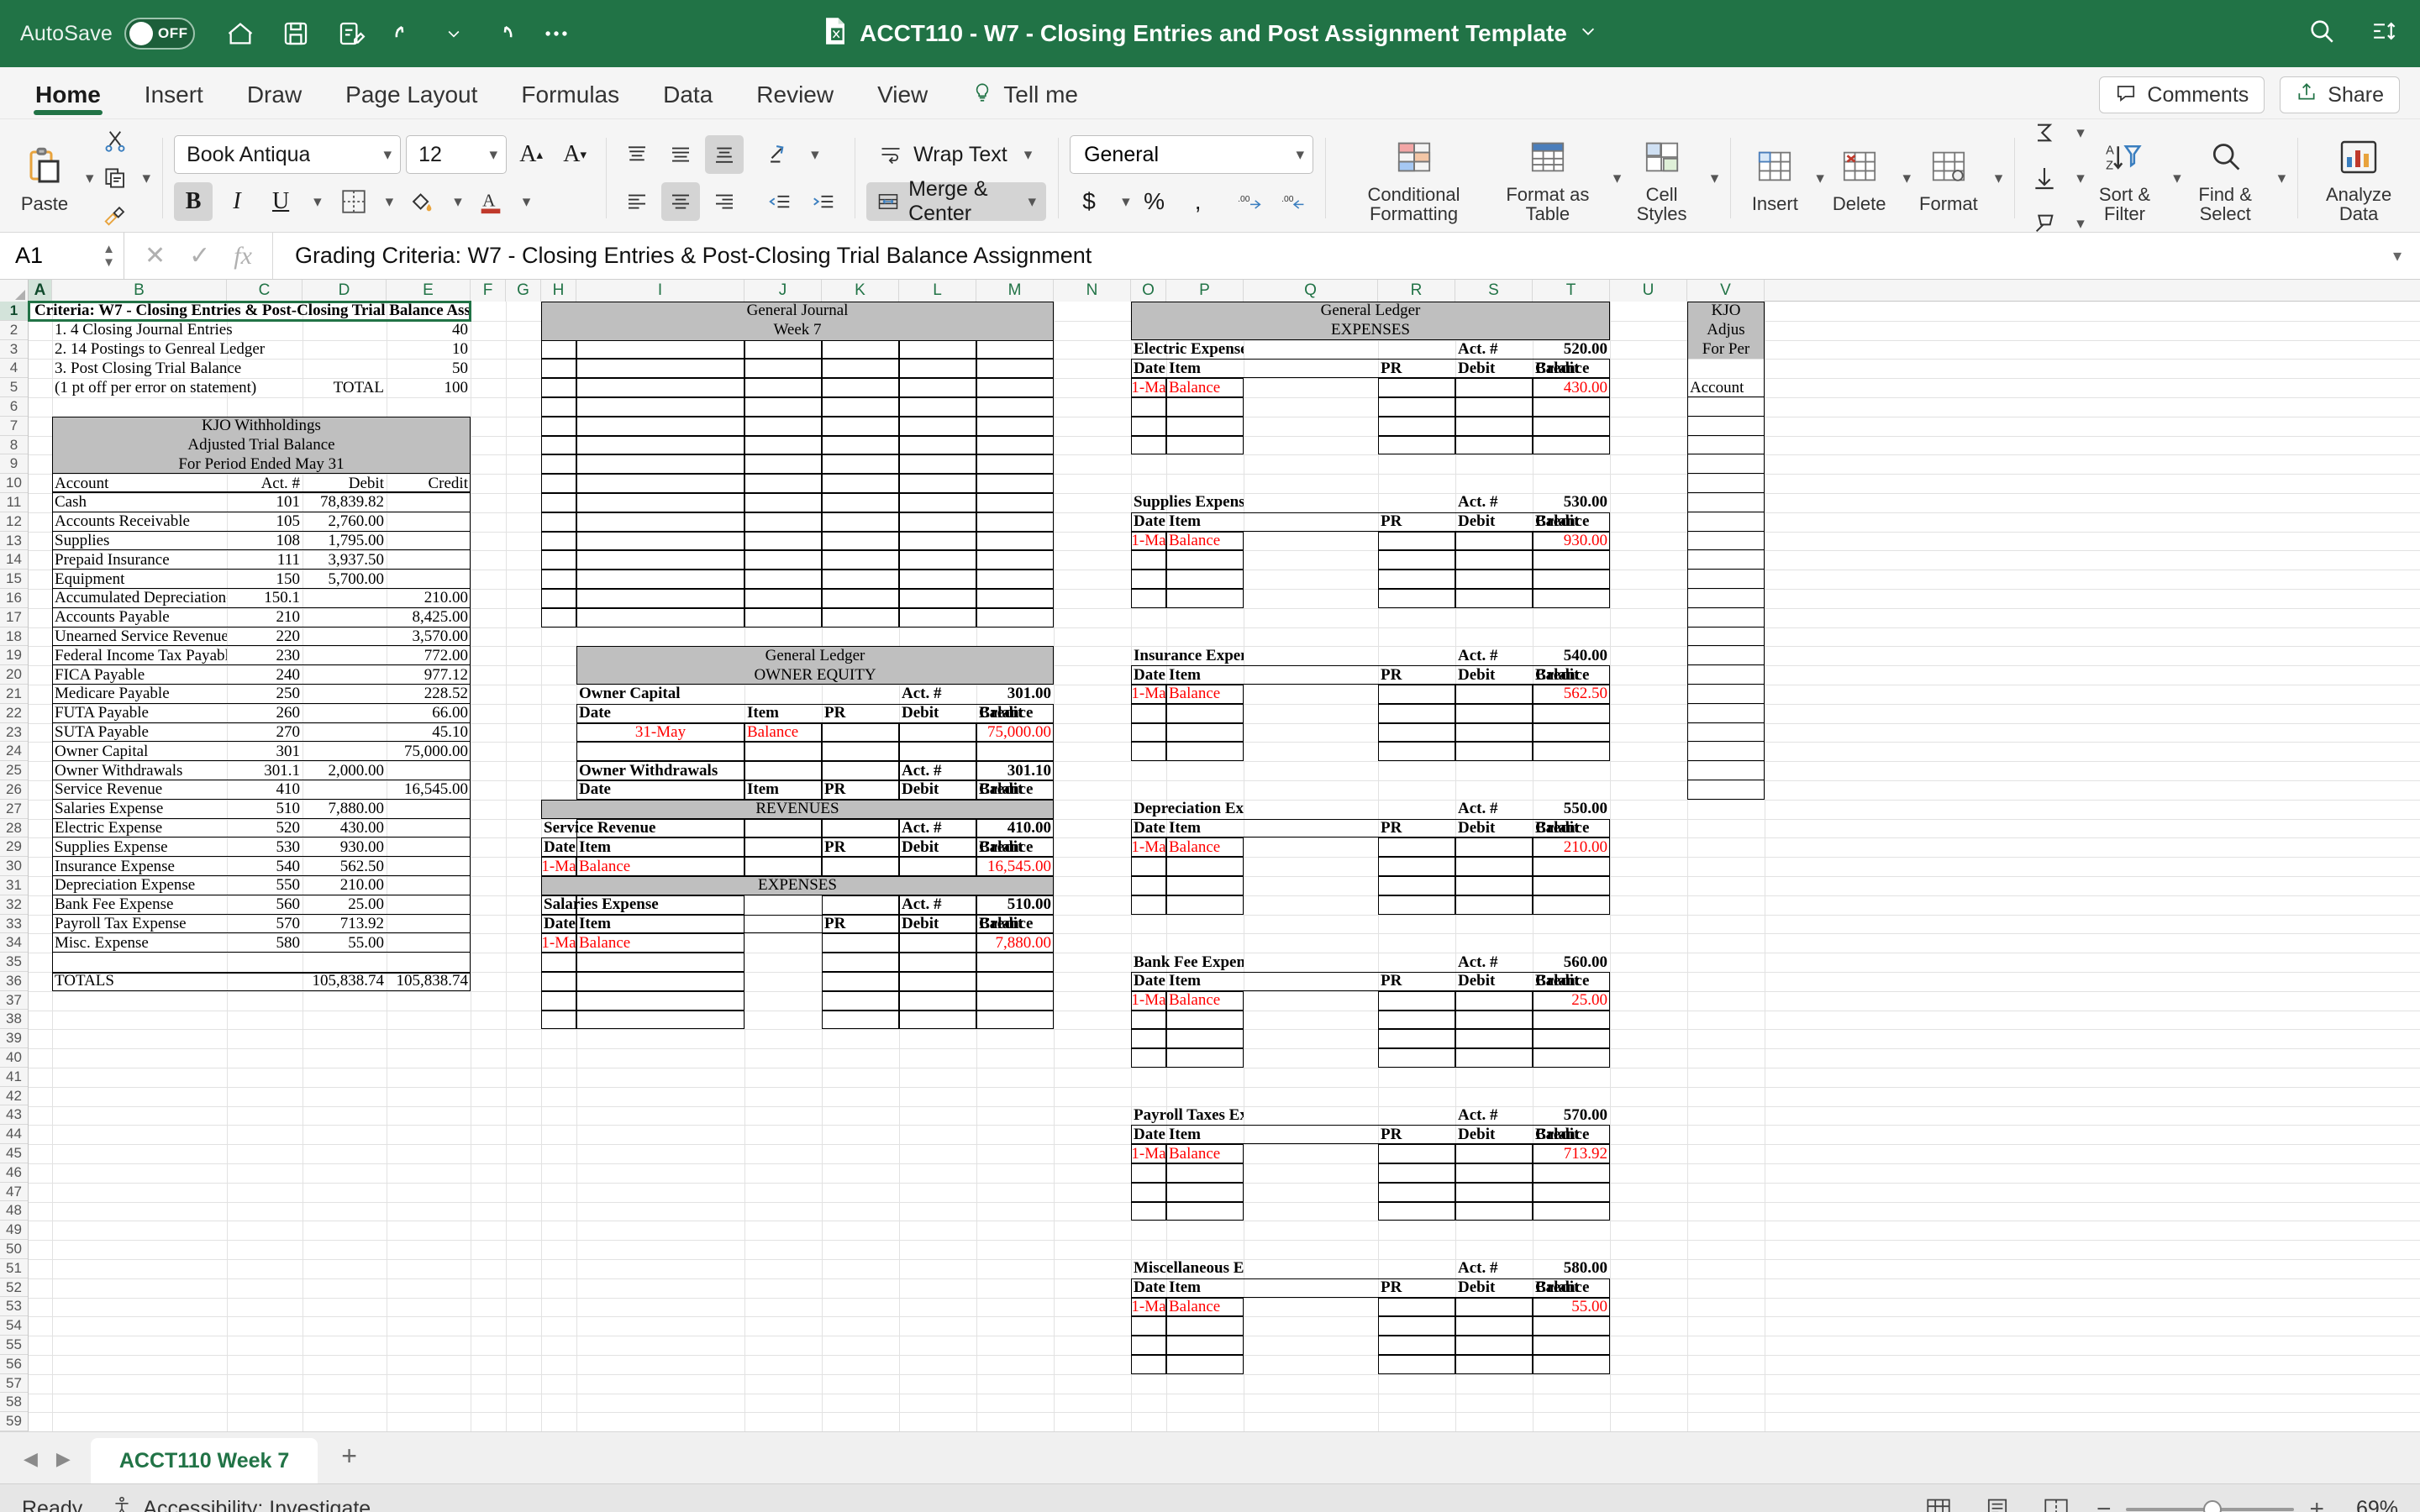  I want to click on increase-indent-button, so click(824, 201).